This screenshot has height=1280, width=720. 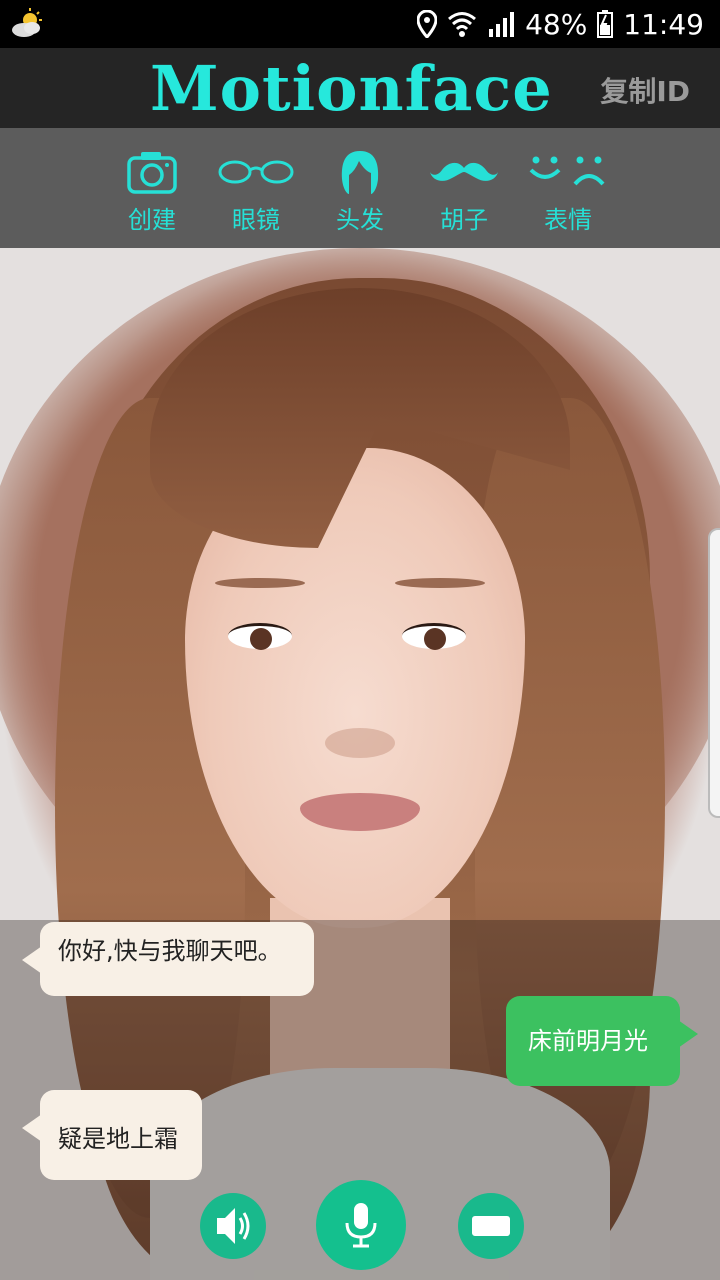 I want to click on tool-create-label: 创建, so click(x=152, y=220).